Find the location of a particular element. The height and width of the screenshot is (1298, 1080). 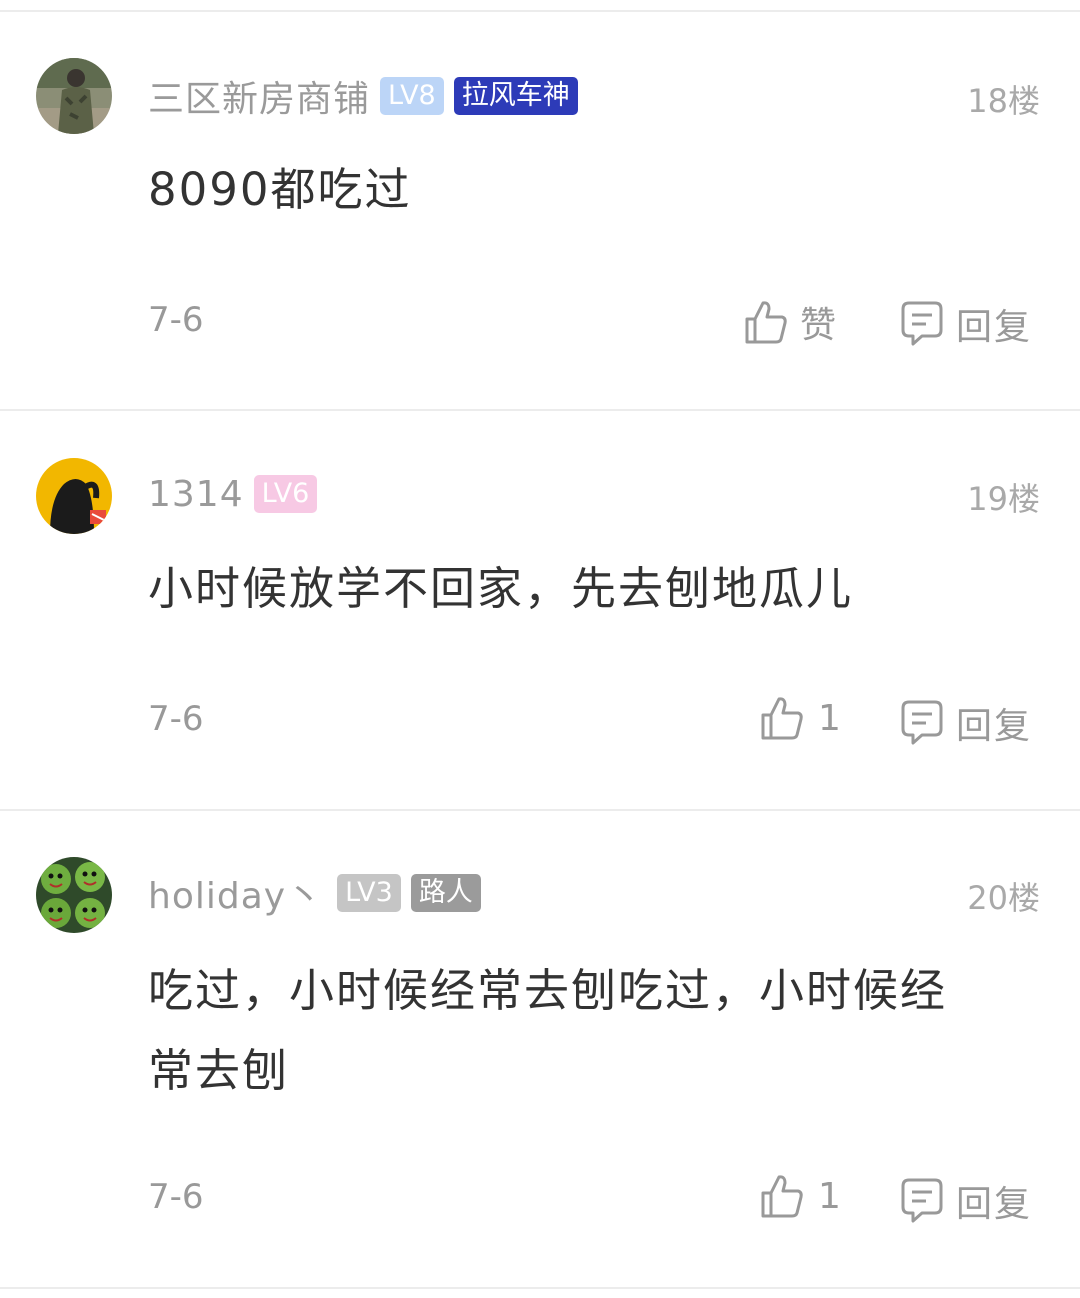

floor-number: 19楼 is located at coordinates (1003, 499).